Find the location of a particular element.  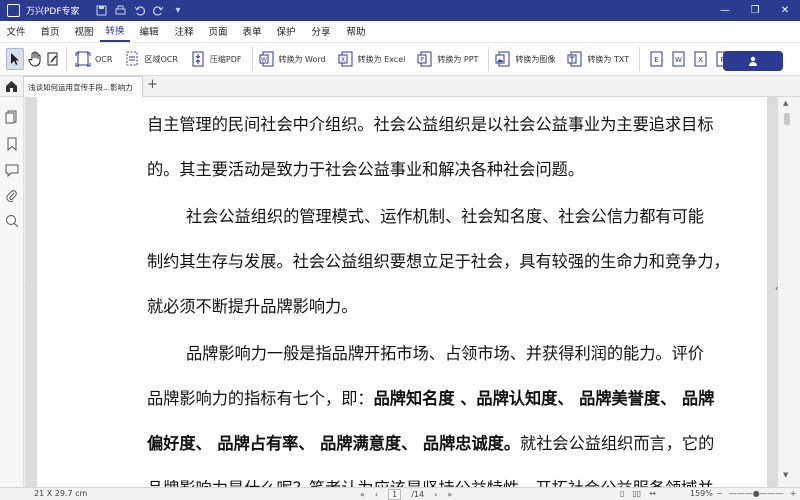

dropdown-icon: ▾ is located at coordinates (178, 10).